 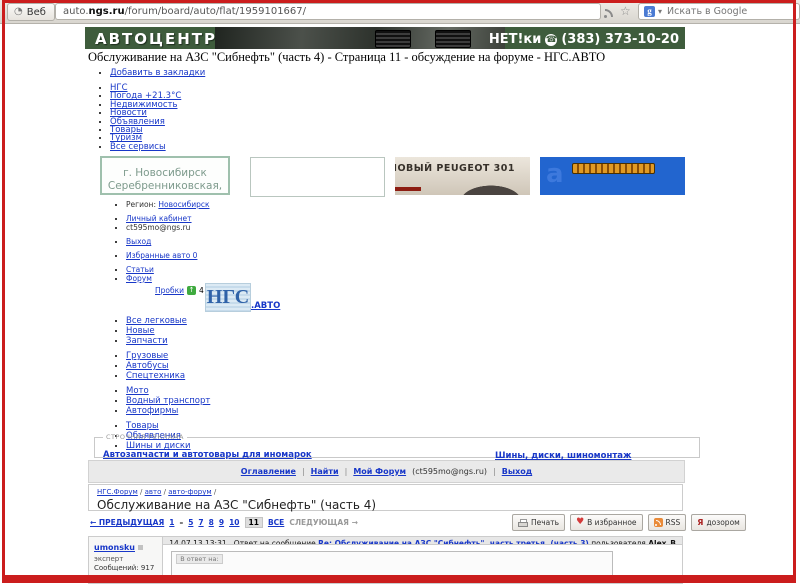 I want to click on personal-cabinet-link: Личный кабинет, so click(x=159, y=218).